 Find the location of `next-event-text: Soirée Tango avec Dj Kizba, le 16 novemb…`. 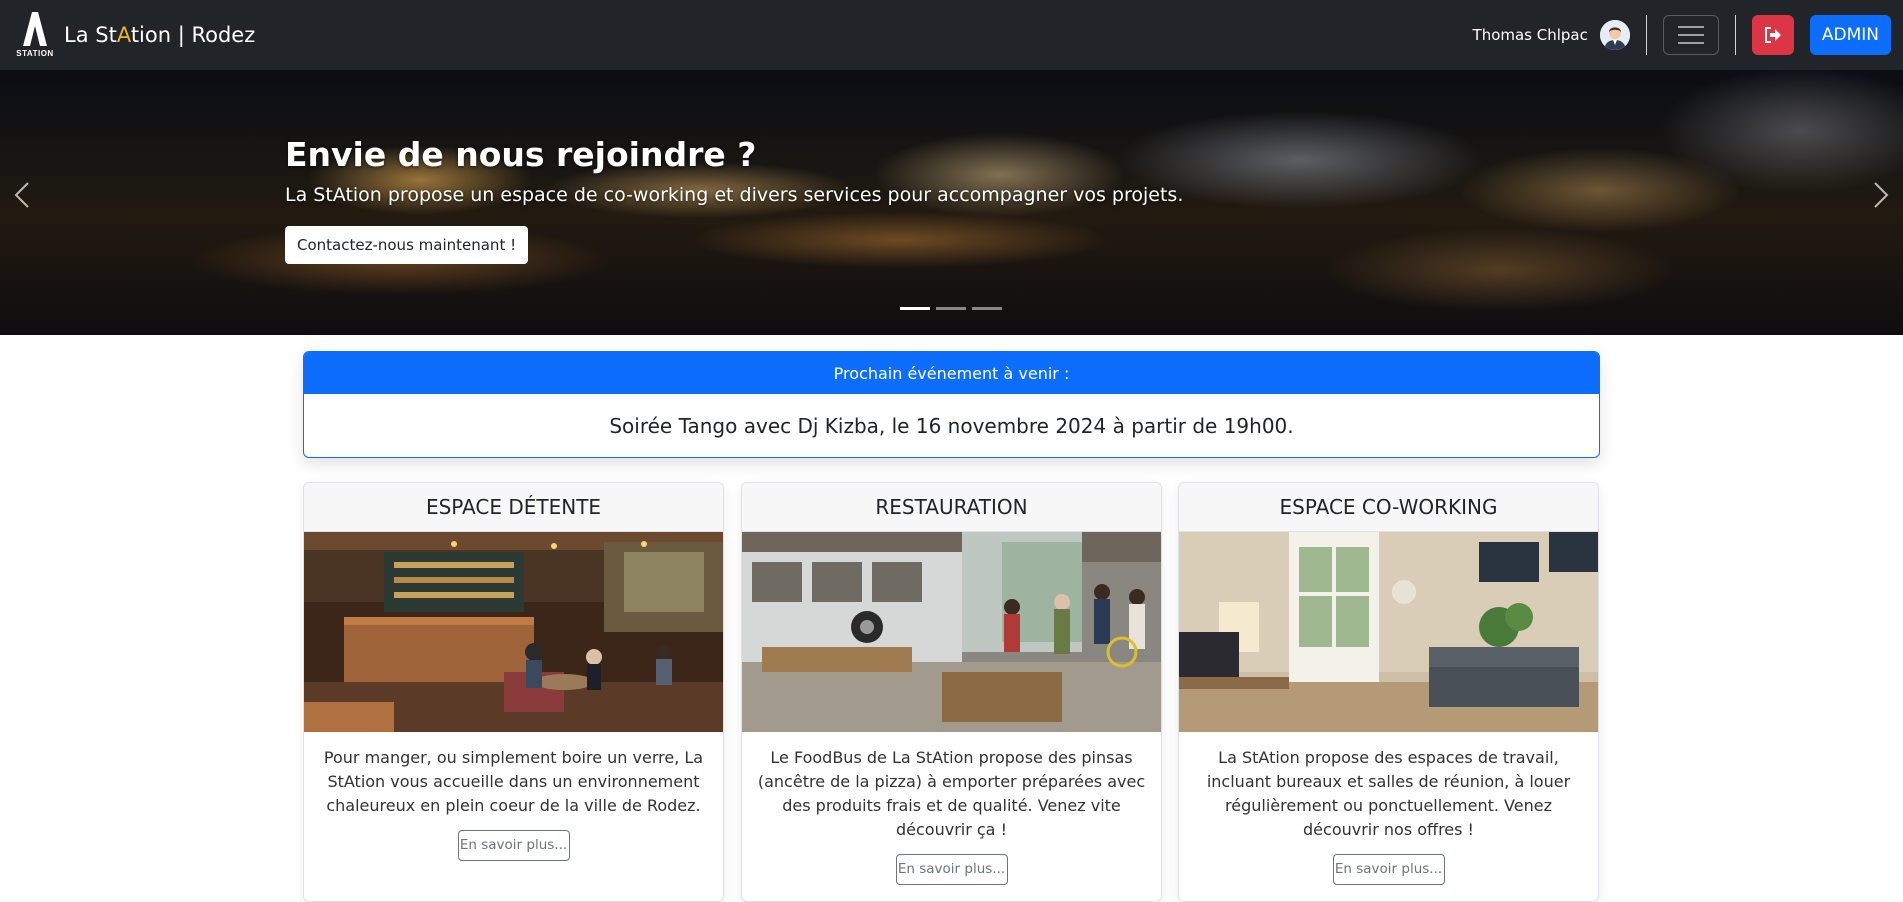

next-event-text: Soirée Tango avec Dj Kizba, le 16 novemb… is located at coordinates (951, 426).